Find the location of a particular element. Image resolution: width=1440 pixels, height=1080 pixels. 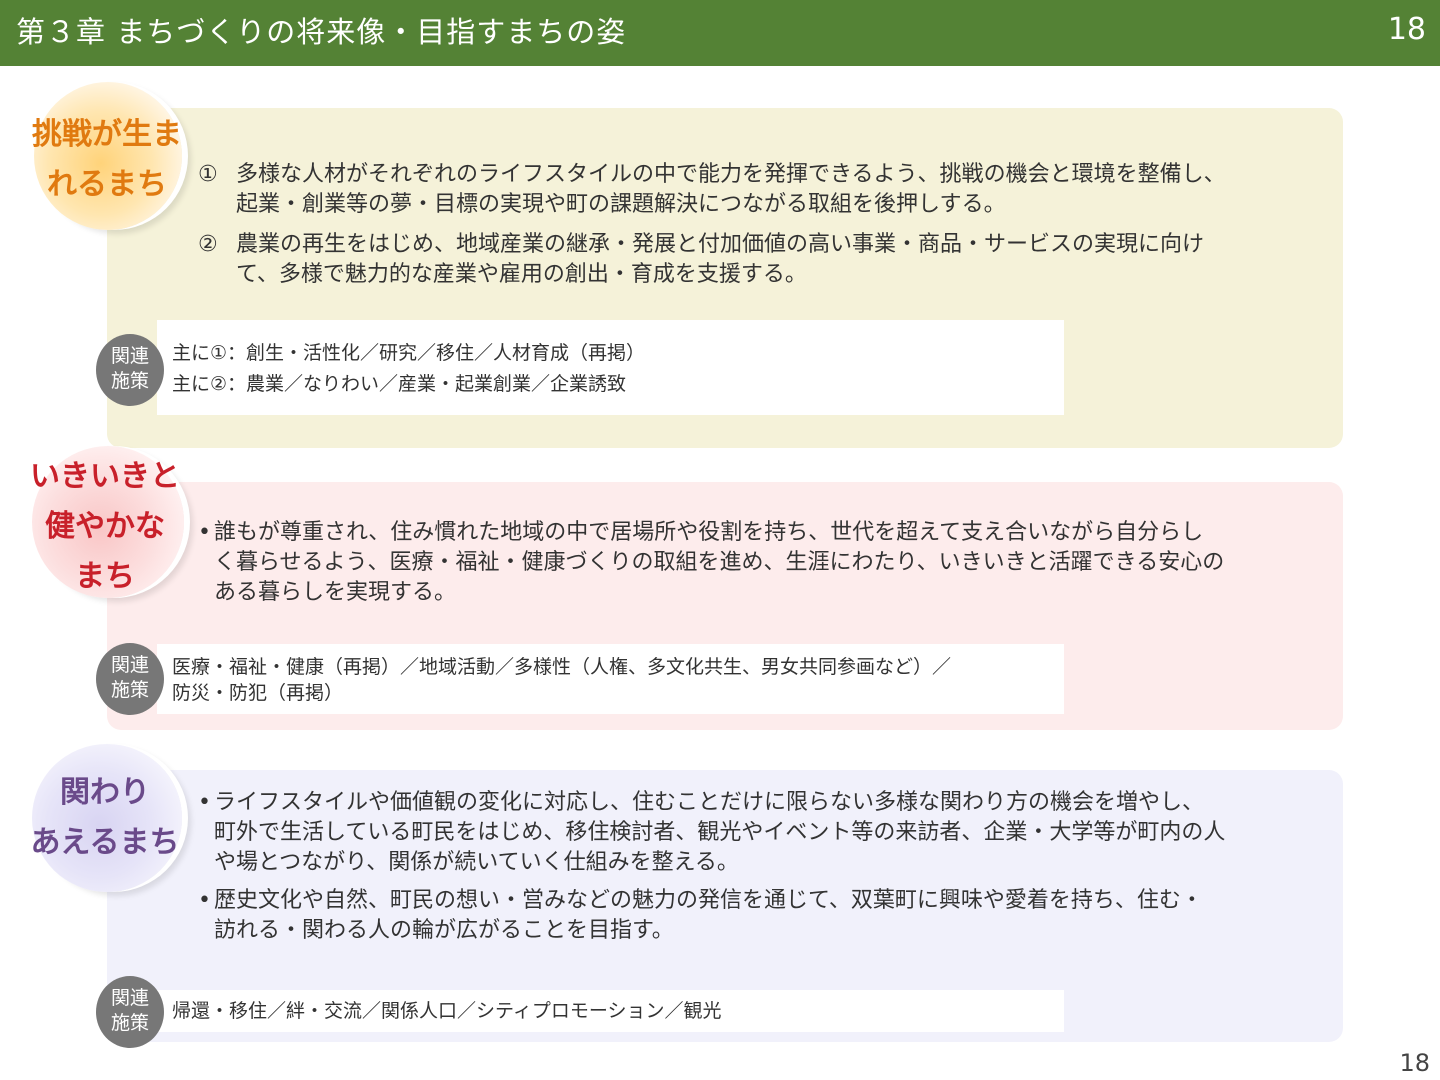

chapter-title: 第３章 まちづくりの将来像・目指すまちの姿 is located at coordinates (321, 32).